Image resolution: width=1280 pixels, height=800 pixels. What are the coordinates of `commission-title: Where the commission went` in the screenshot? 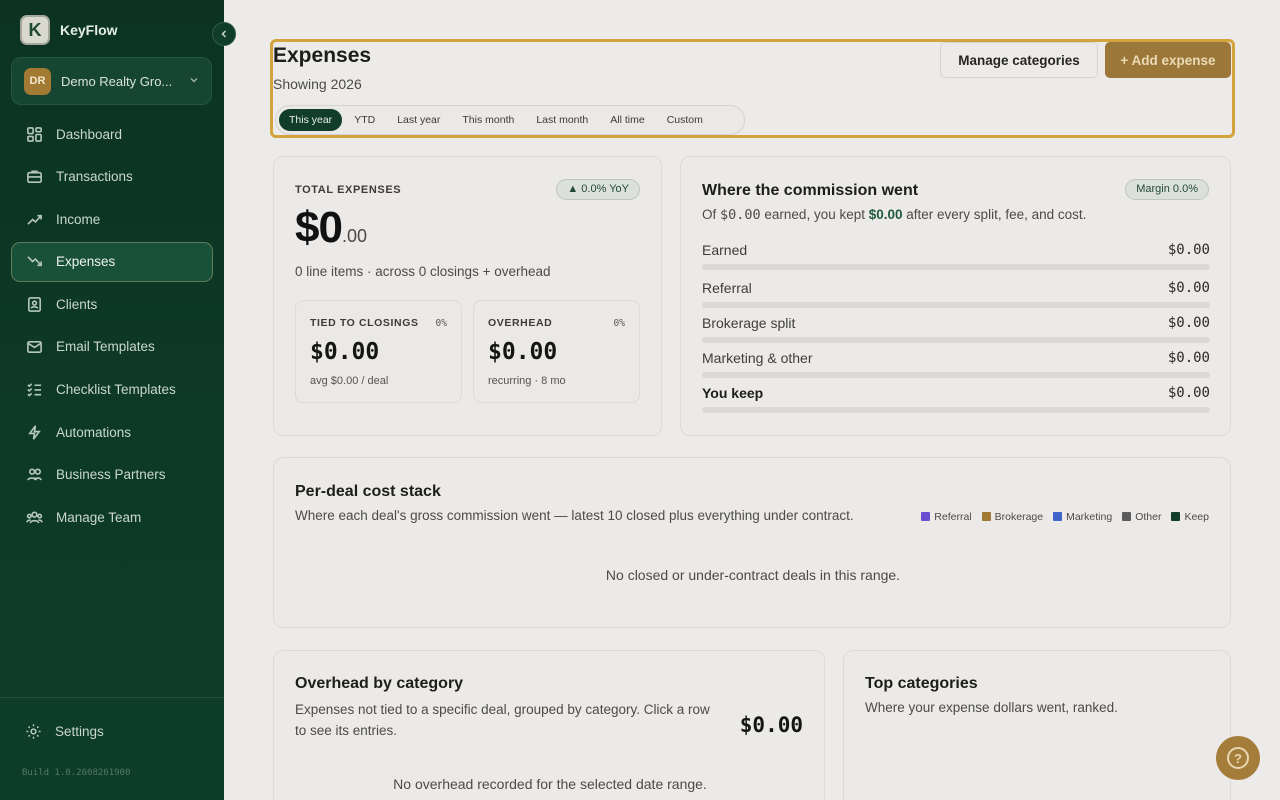 It's located at (810, 190).